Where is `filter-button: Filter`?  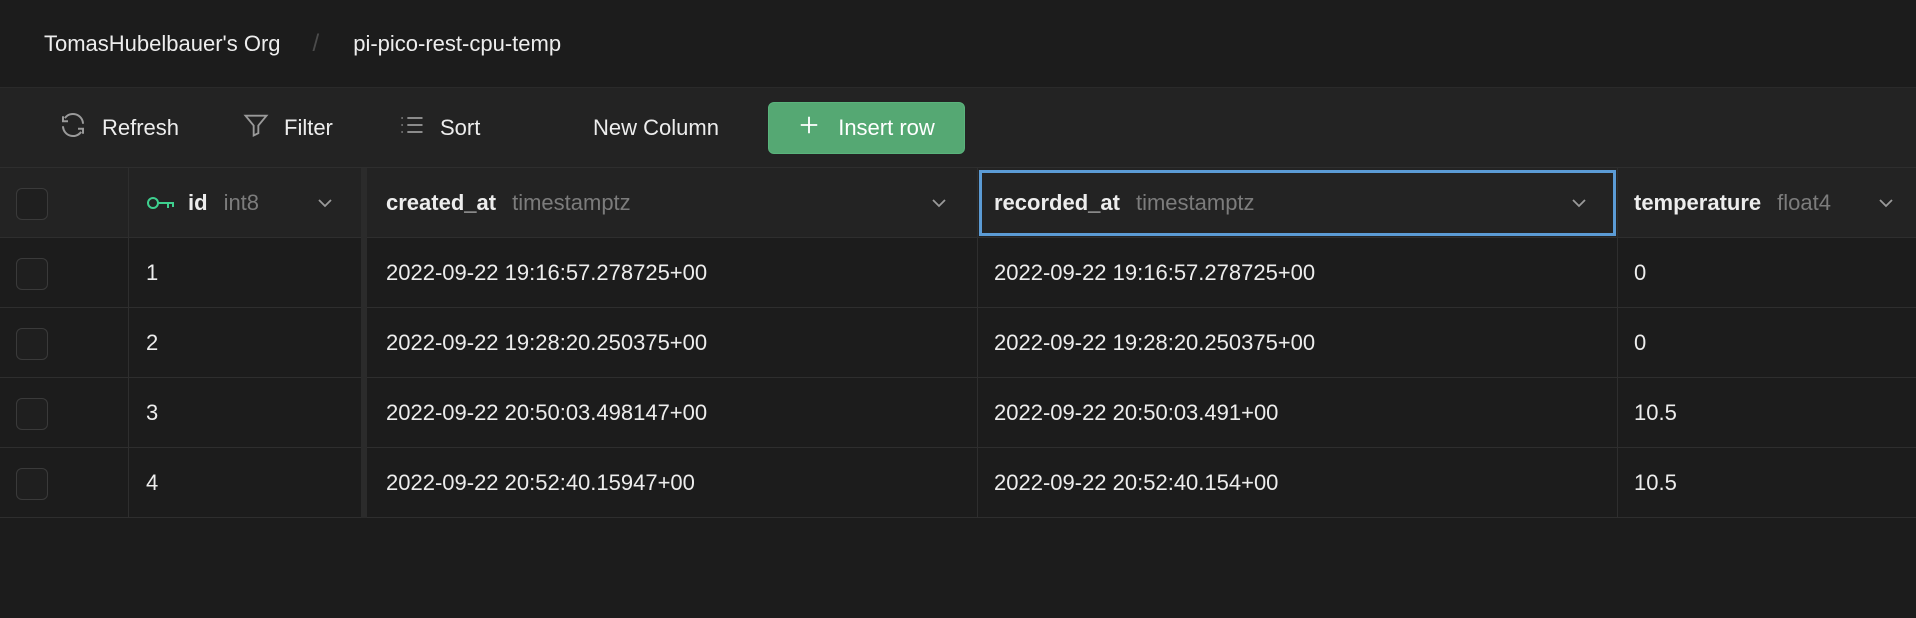 filter-button: Filter is located at coordinates (287, 128).